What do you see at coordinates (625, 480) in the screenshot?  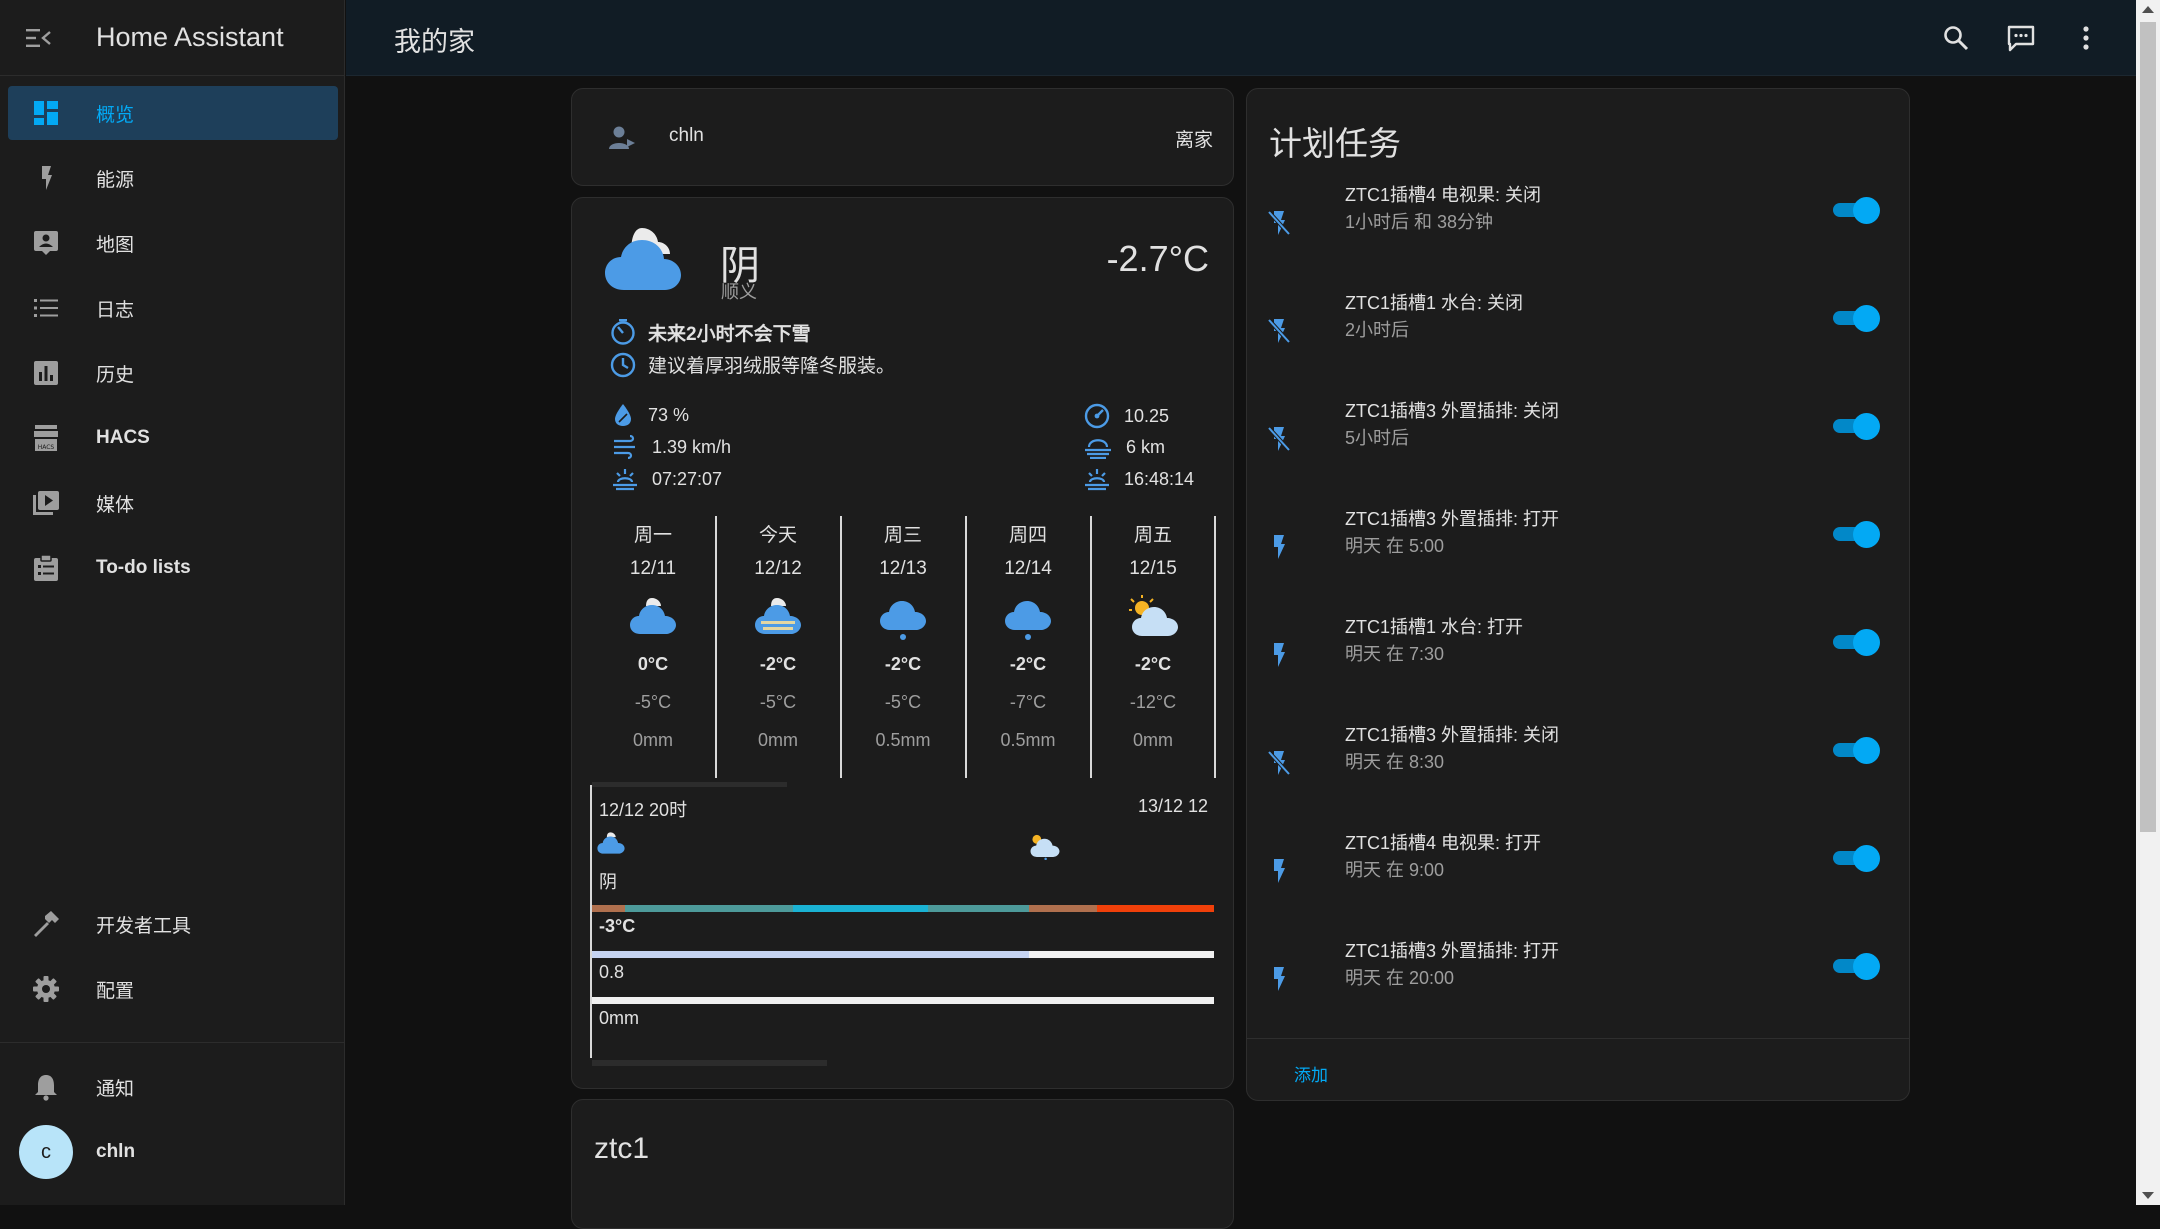 I see `sunrise-icon` at bounding box center [625, 480].